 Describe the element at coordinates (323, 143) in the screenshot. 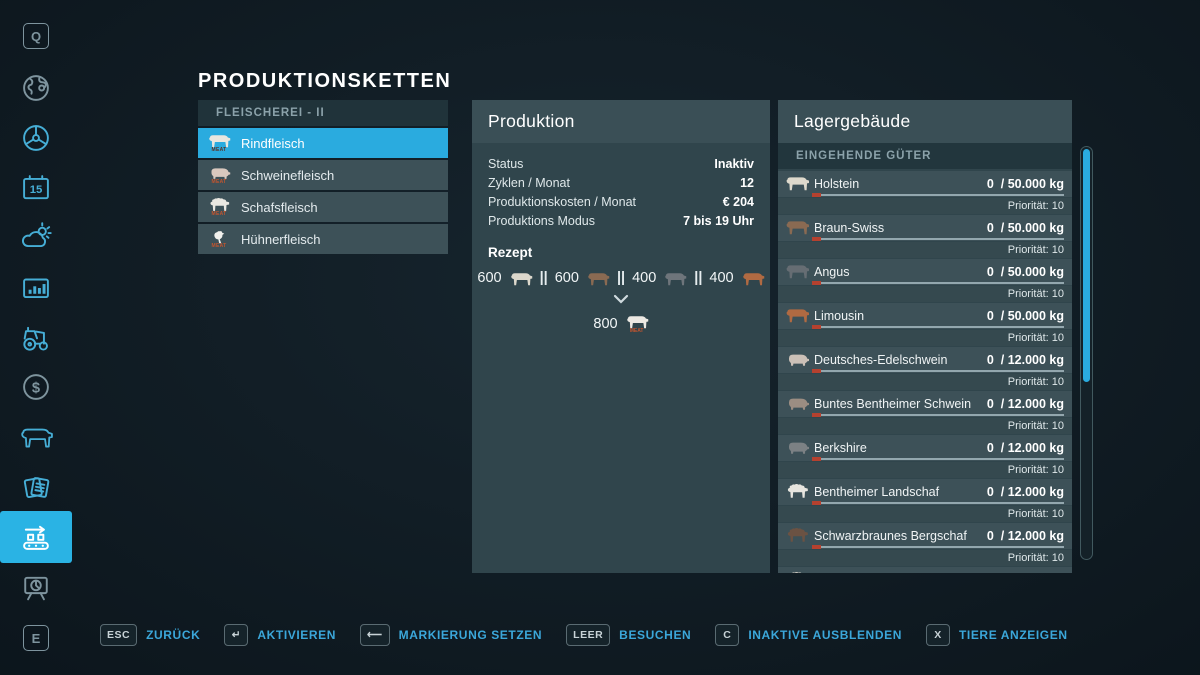

I see `chain-item-rindfleisch: MEAT Rindfleisch` at that location.